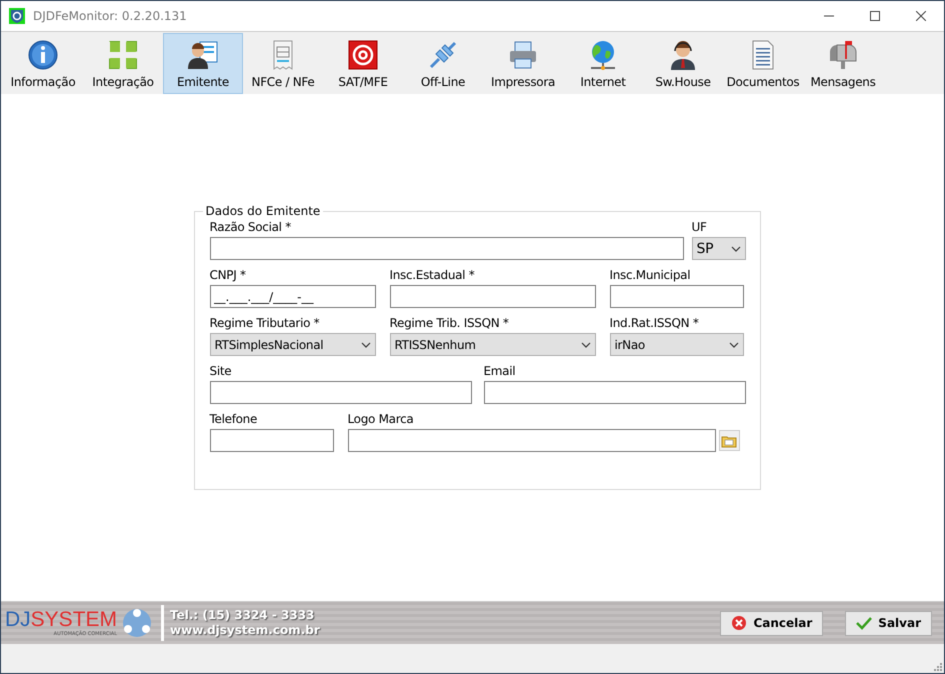  I want to click on toolbar-button: Sw.House, so click(683, 63).